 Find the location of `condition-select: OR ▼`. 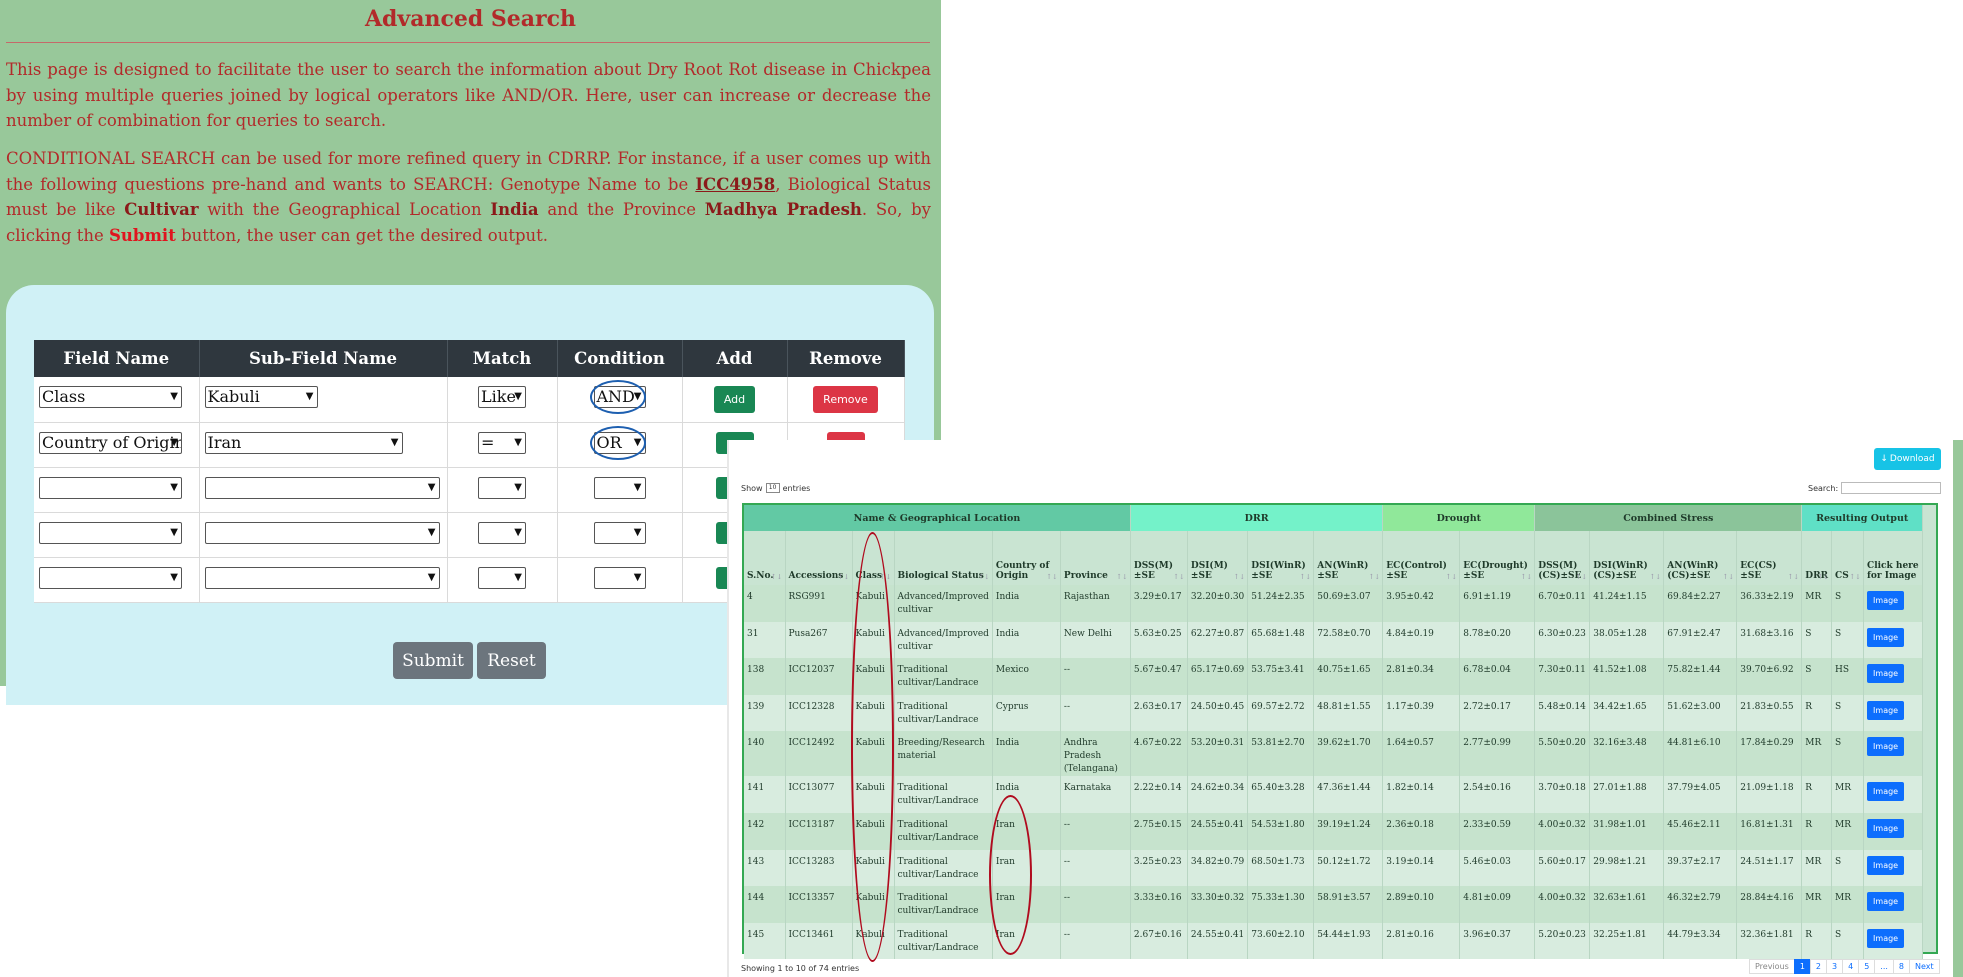

condition-select: OR ▼ is located at coordinates (619, 442).